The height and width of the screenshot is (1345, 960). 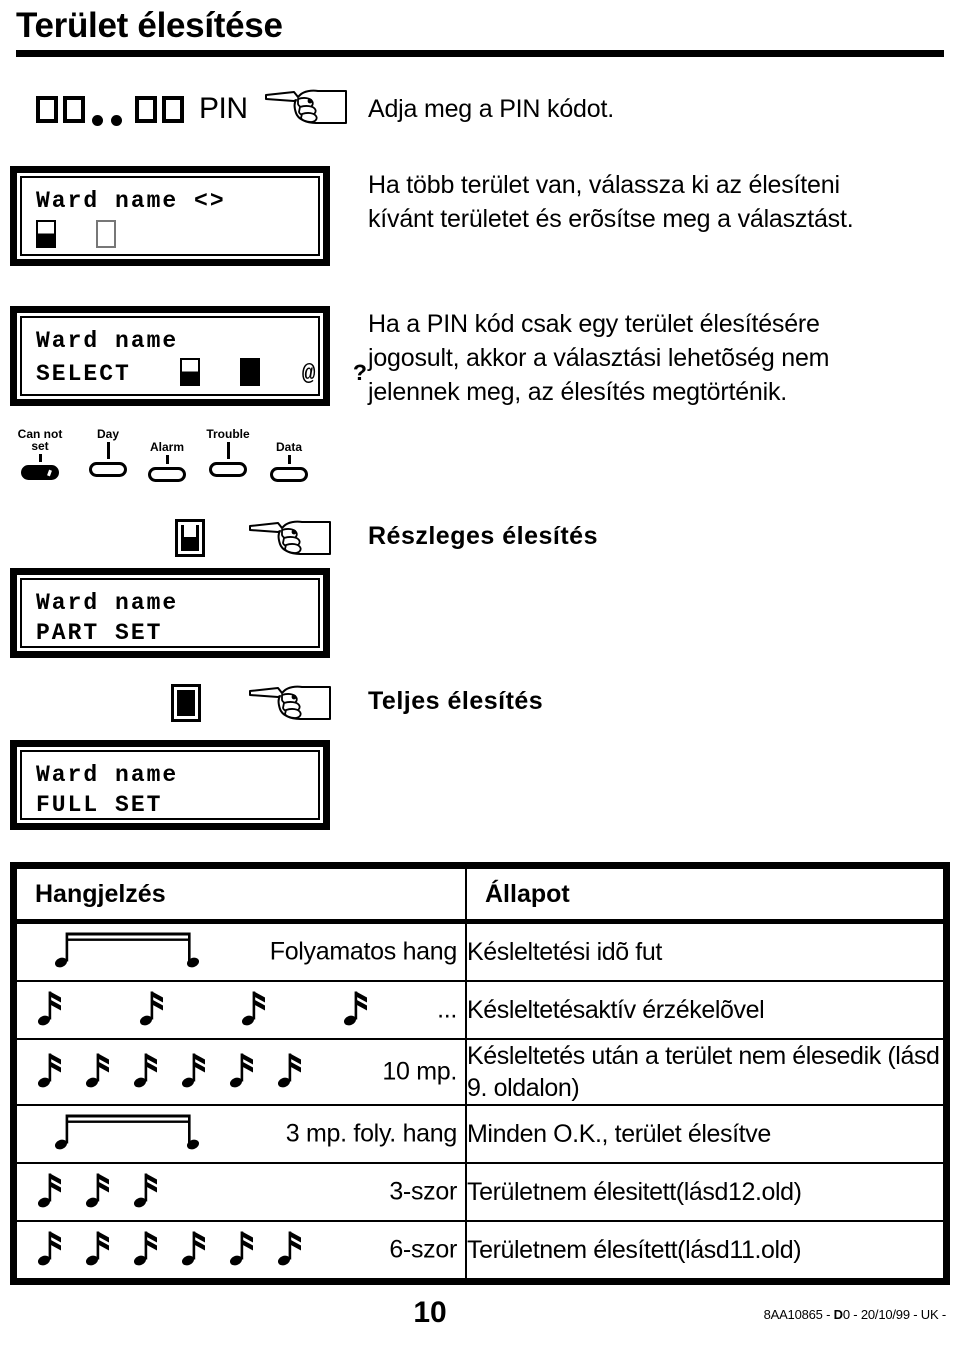 What do you see at coordinates (371, 1133) in the screenshot?
I see `sound-description: 3 mp. foly. hang` at bounding box center [371, 1133].